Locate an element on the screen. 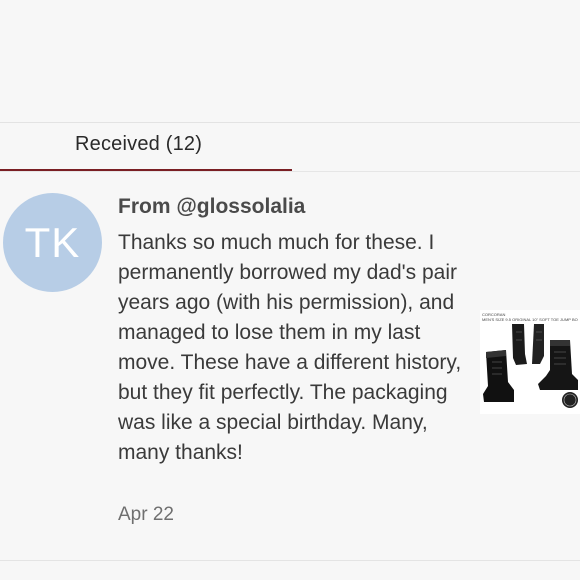  avatar: TK is located at coordinates (52, 242).